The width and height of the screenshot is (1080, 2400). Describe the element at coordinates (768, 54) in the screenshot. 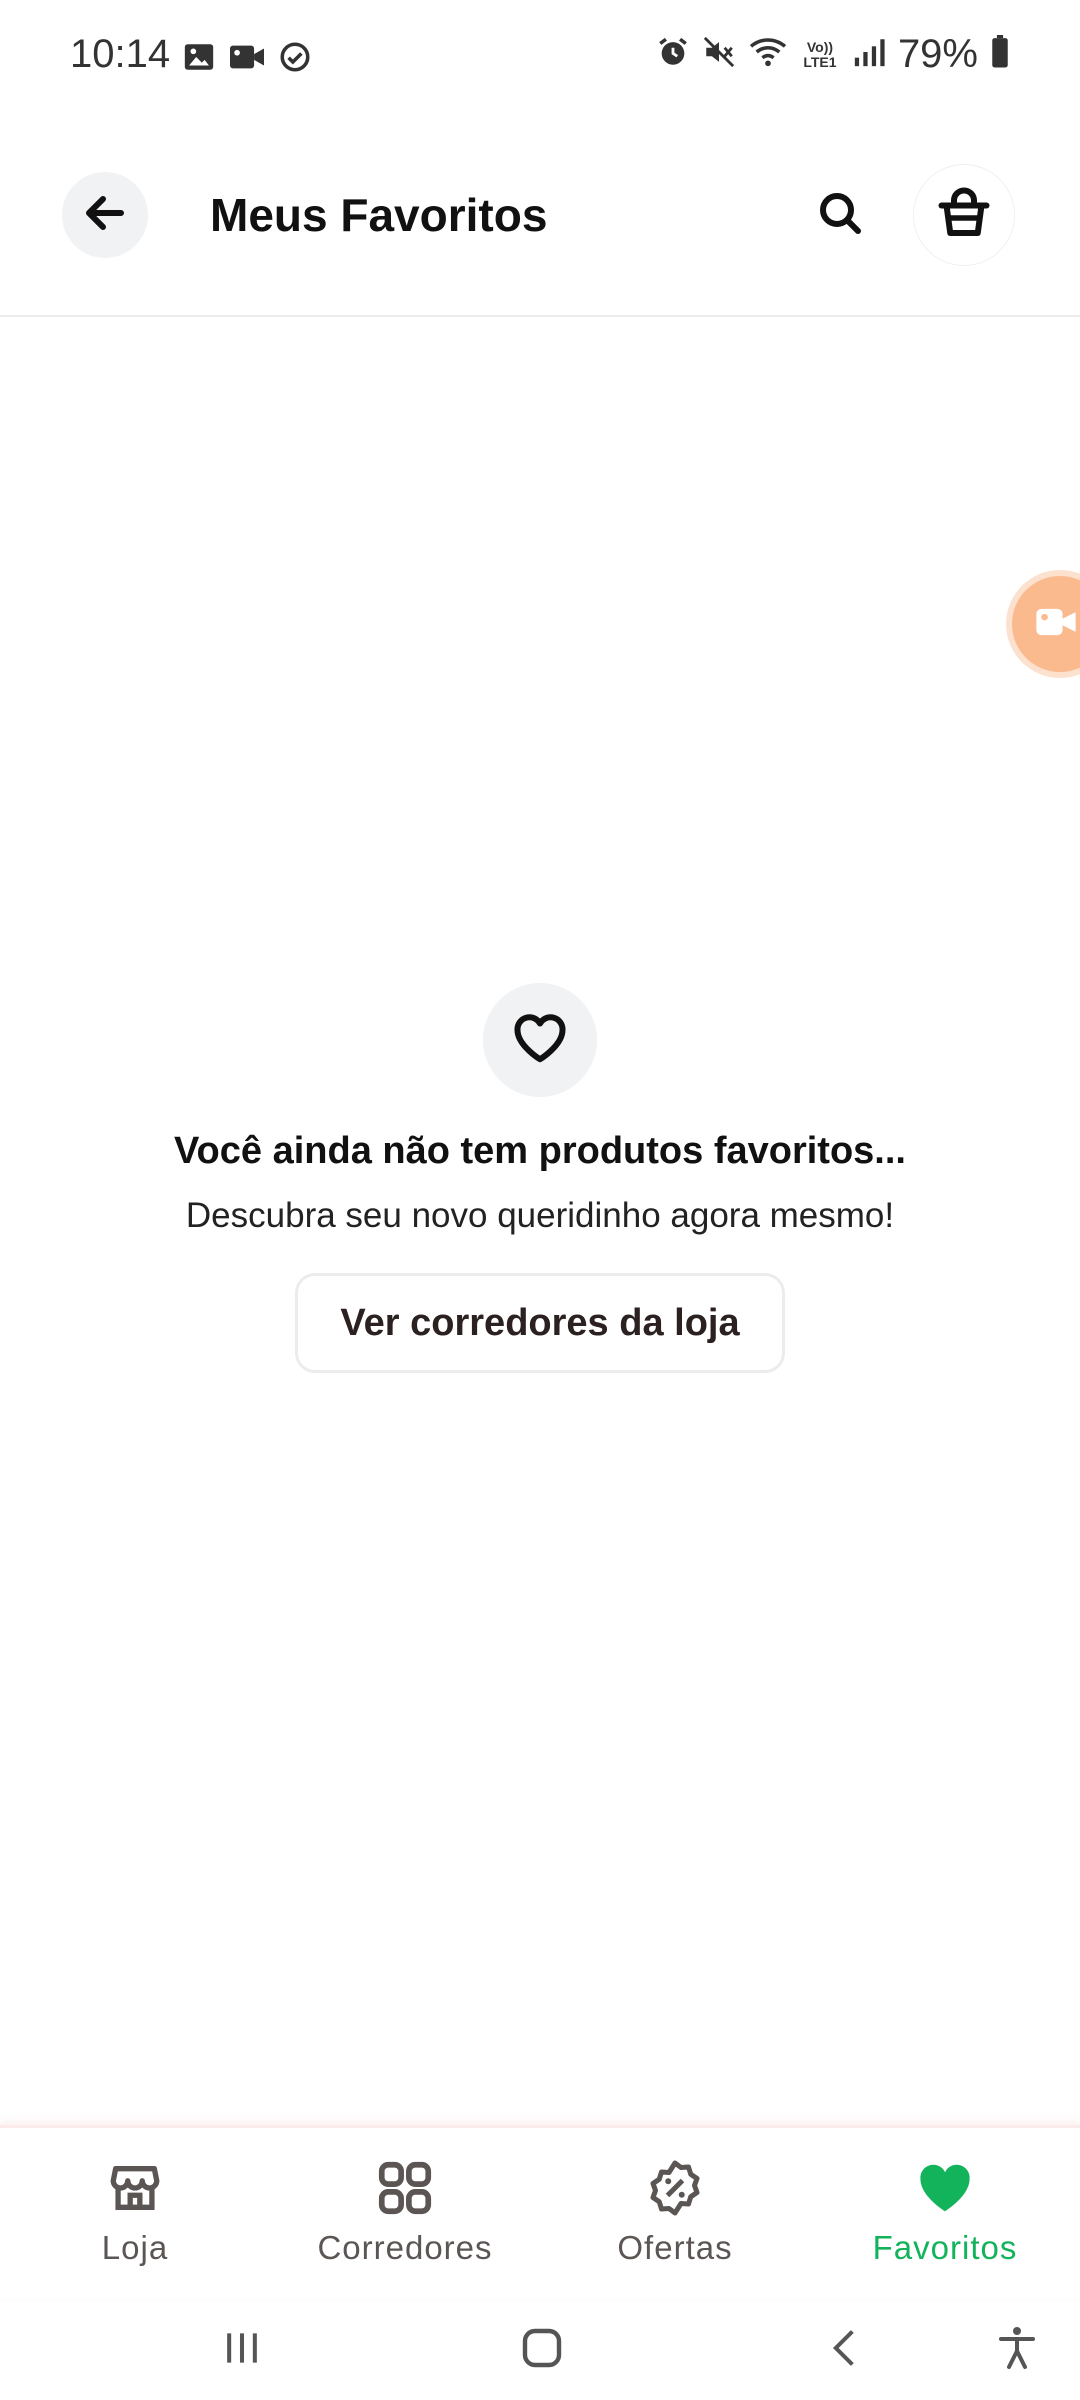

I see `wifi-icon` at that location.